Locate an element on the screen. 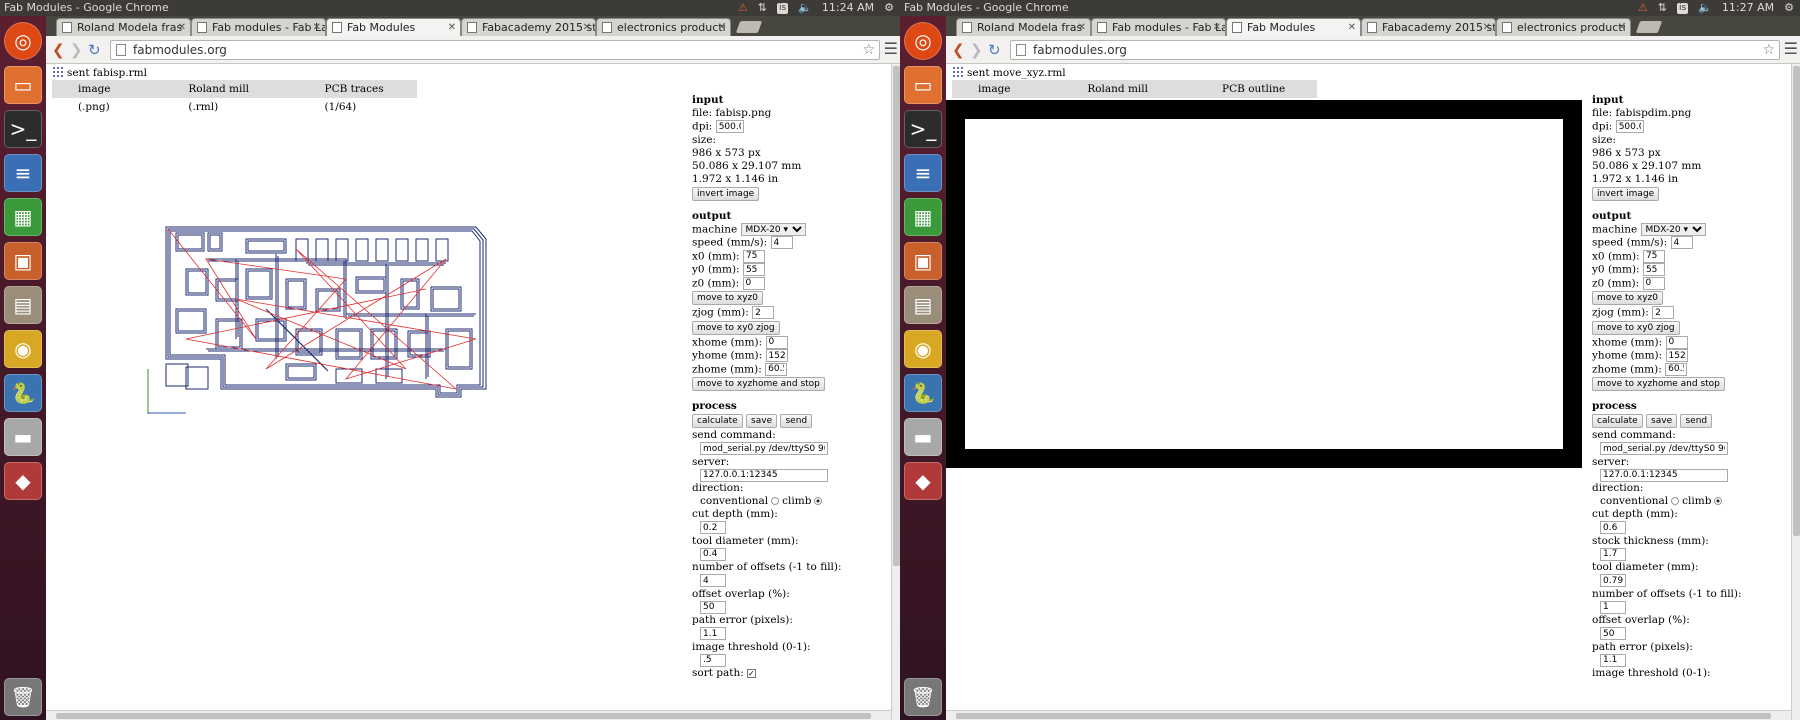  x0-input is located at coordinates (1653, 256).